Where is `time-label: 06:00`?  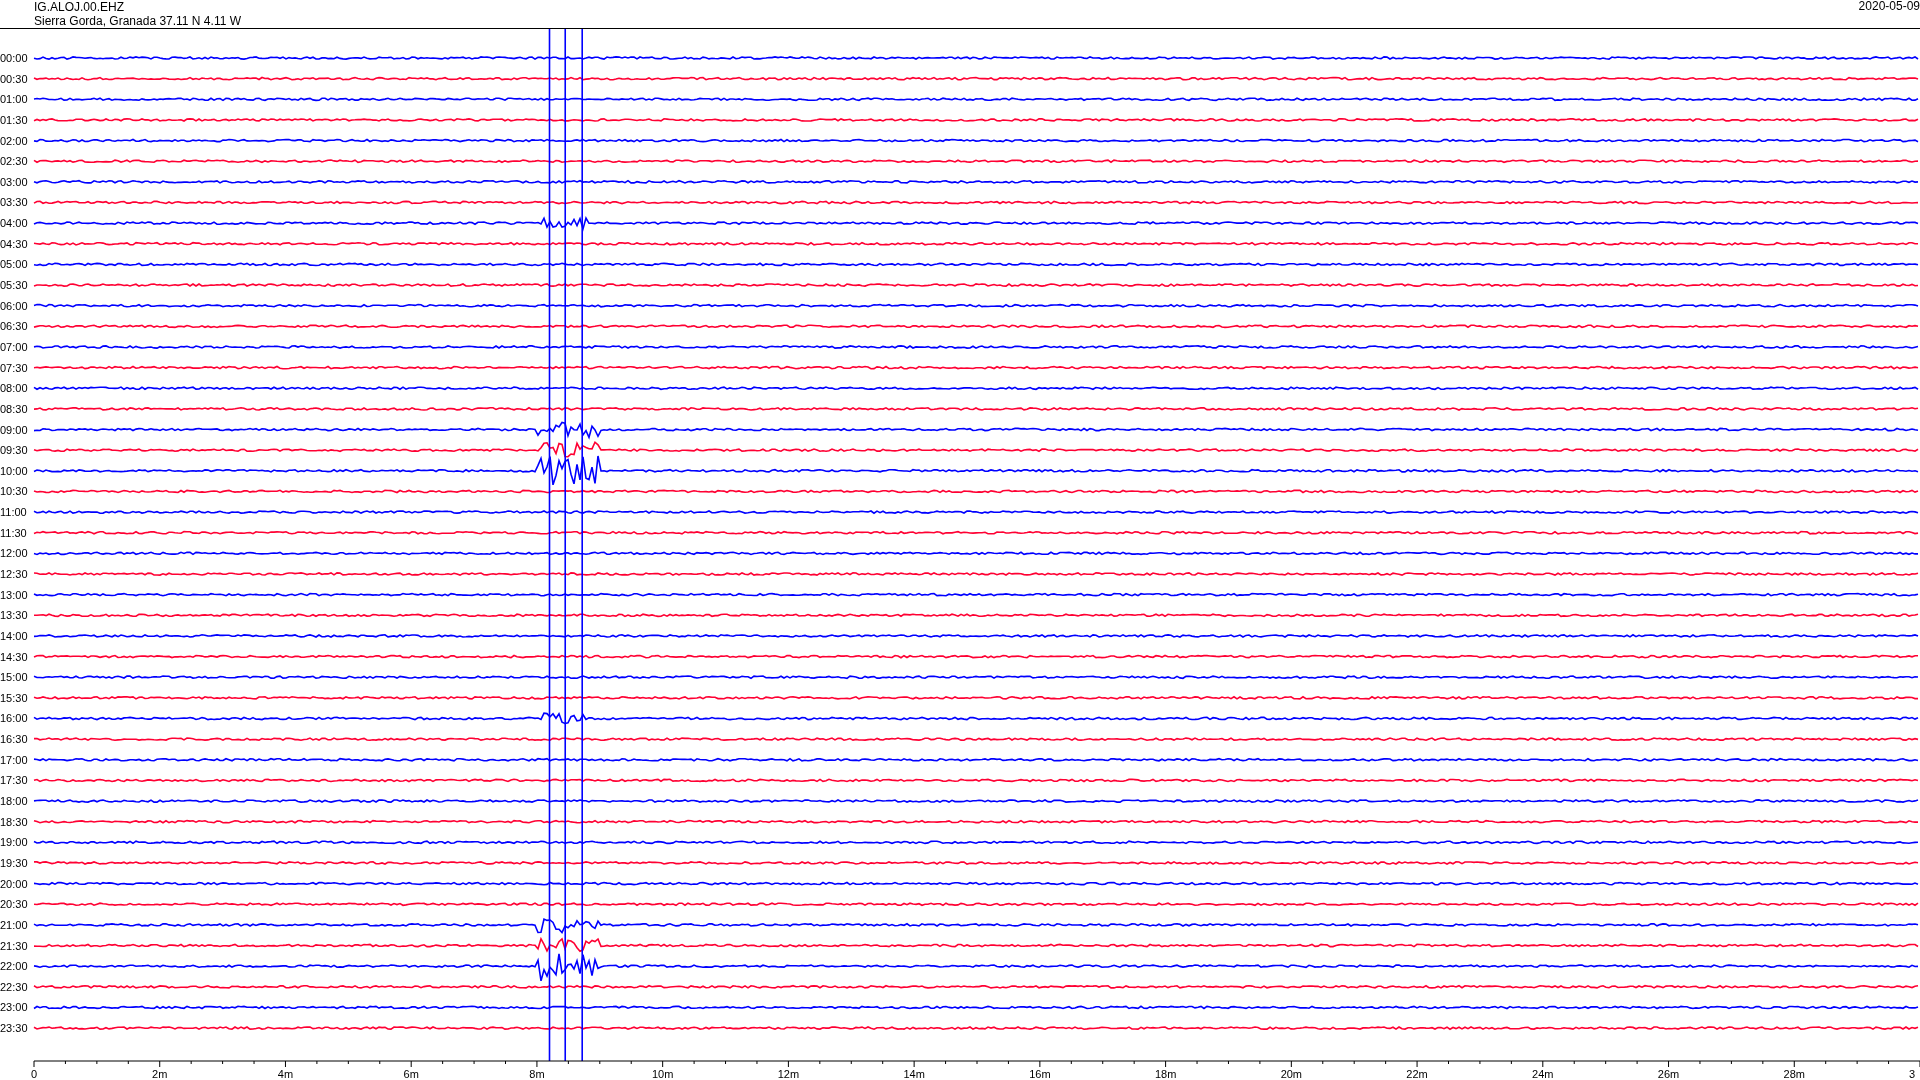 time-label: 06:00 is located at coordinates (14, 305).